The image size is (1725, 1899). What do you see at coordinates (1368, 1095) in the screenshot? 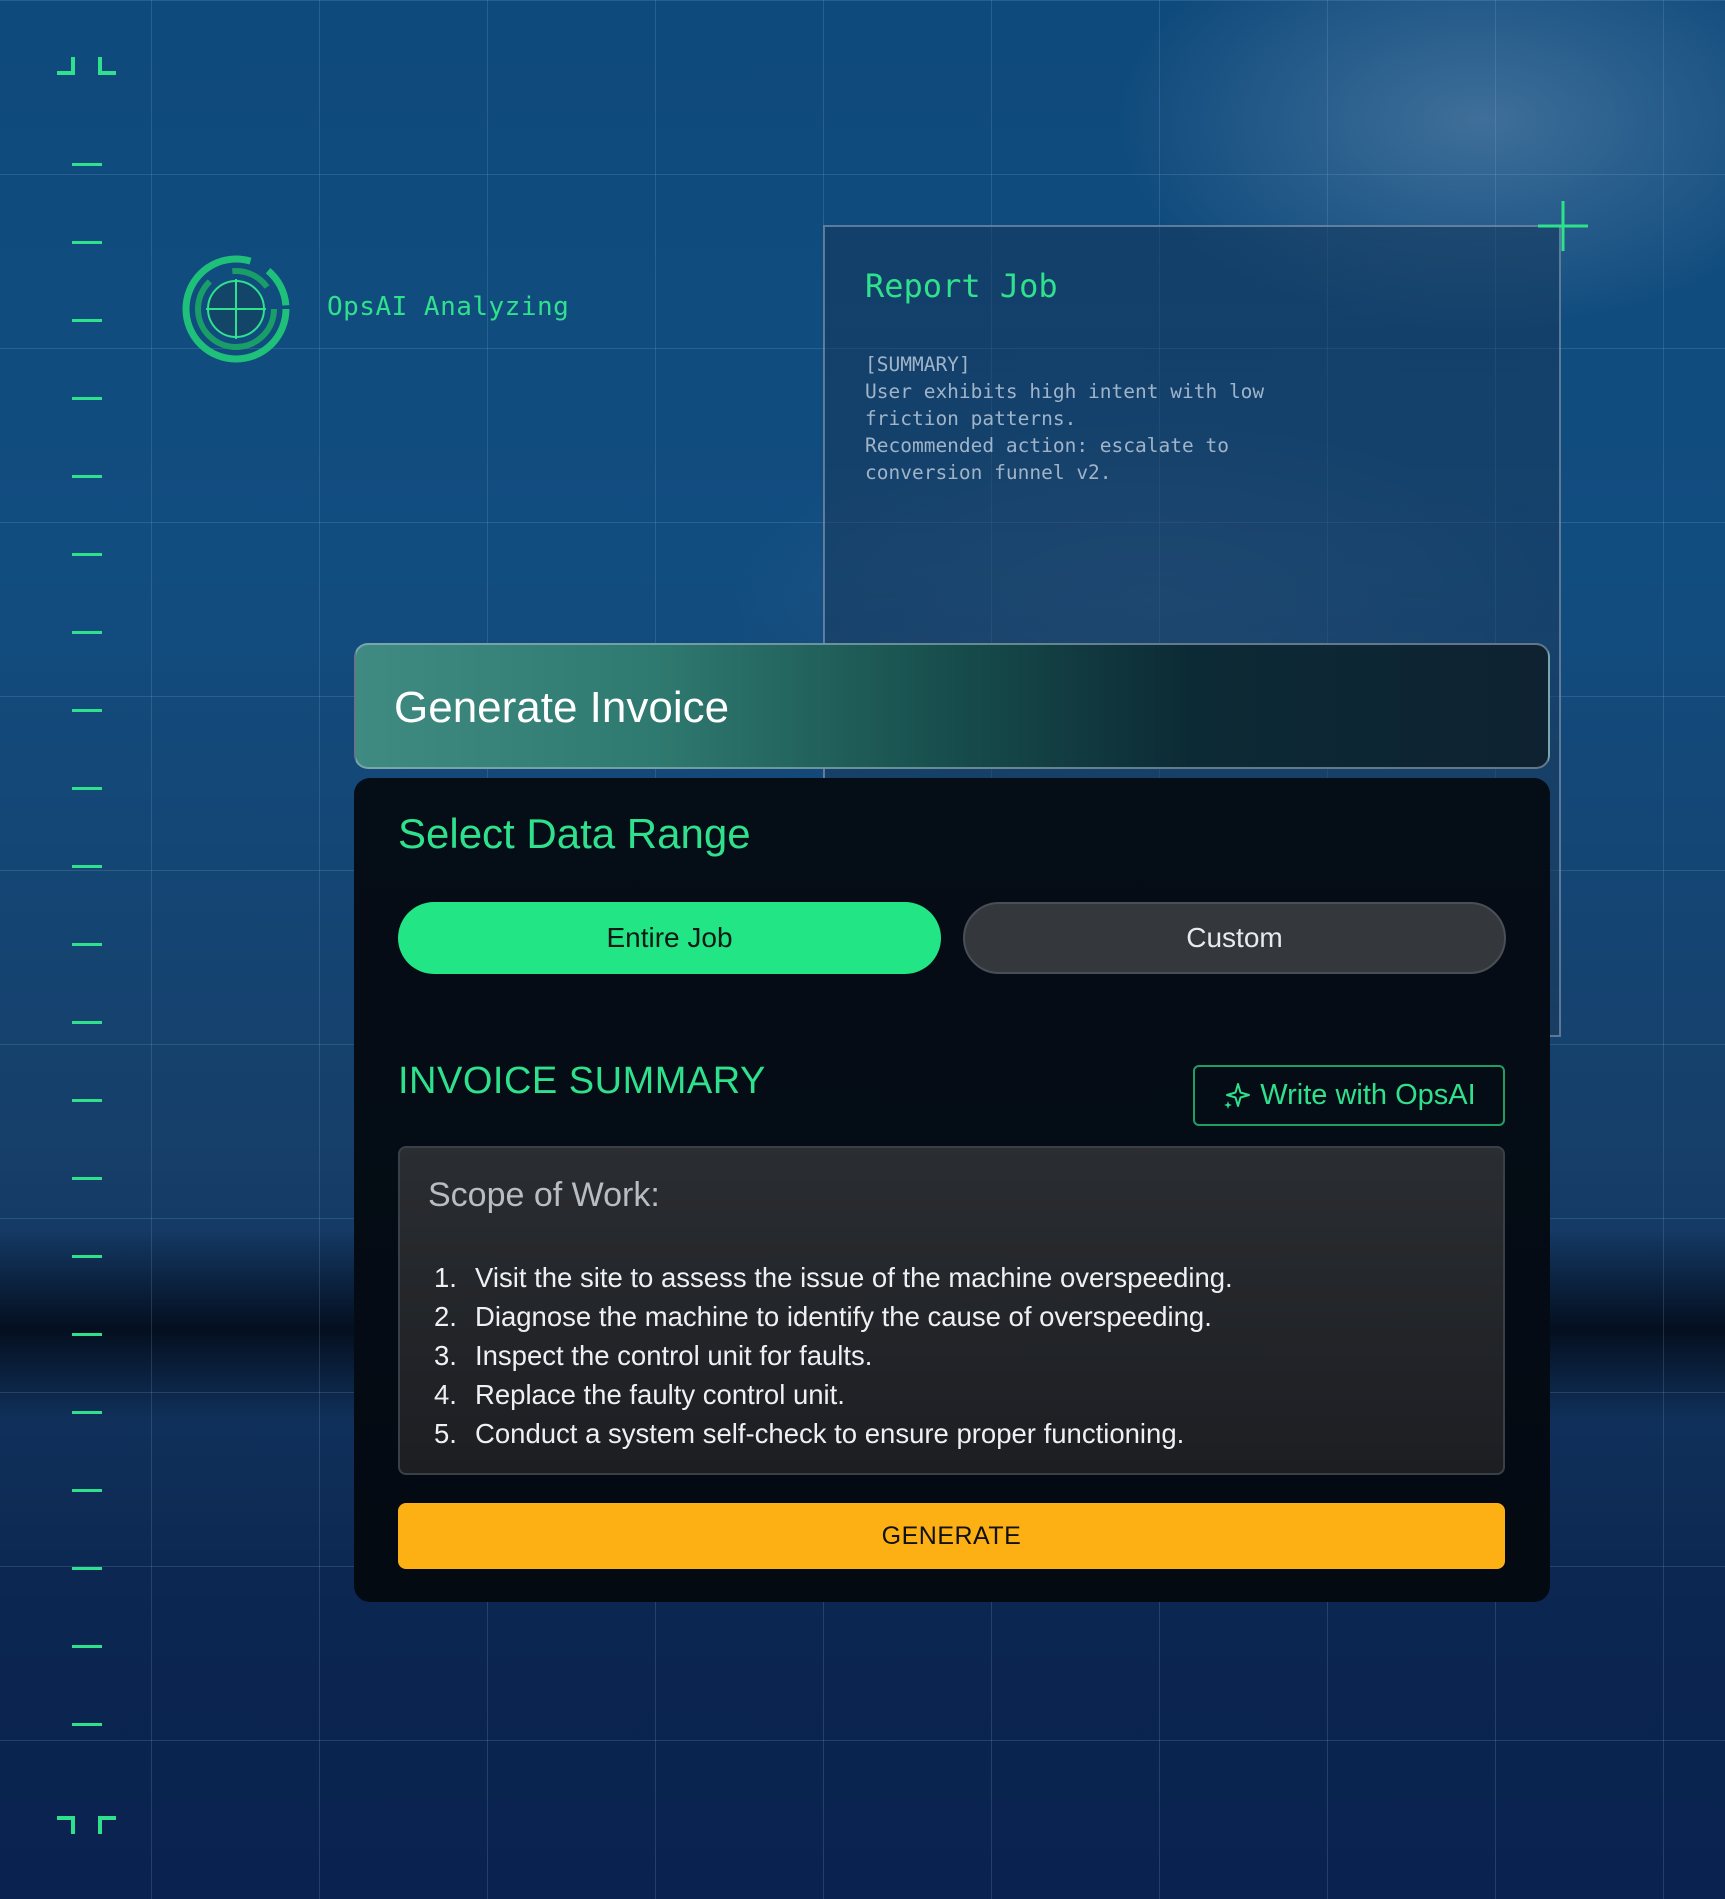
I see `write-with-opsai-label: Write with OpsAI` at bounding box center [1368, 1095].